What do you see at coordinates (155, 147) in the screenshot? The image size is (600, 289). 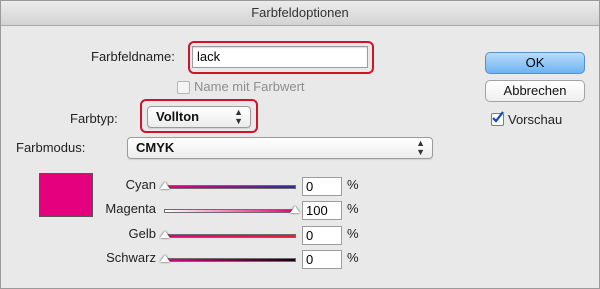 I see `color-mode-value: CMYK` at bounding box center [155, 147].